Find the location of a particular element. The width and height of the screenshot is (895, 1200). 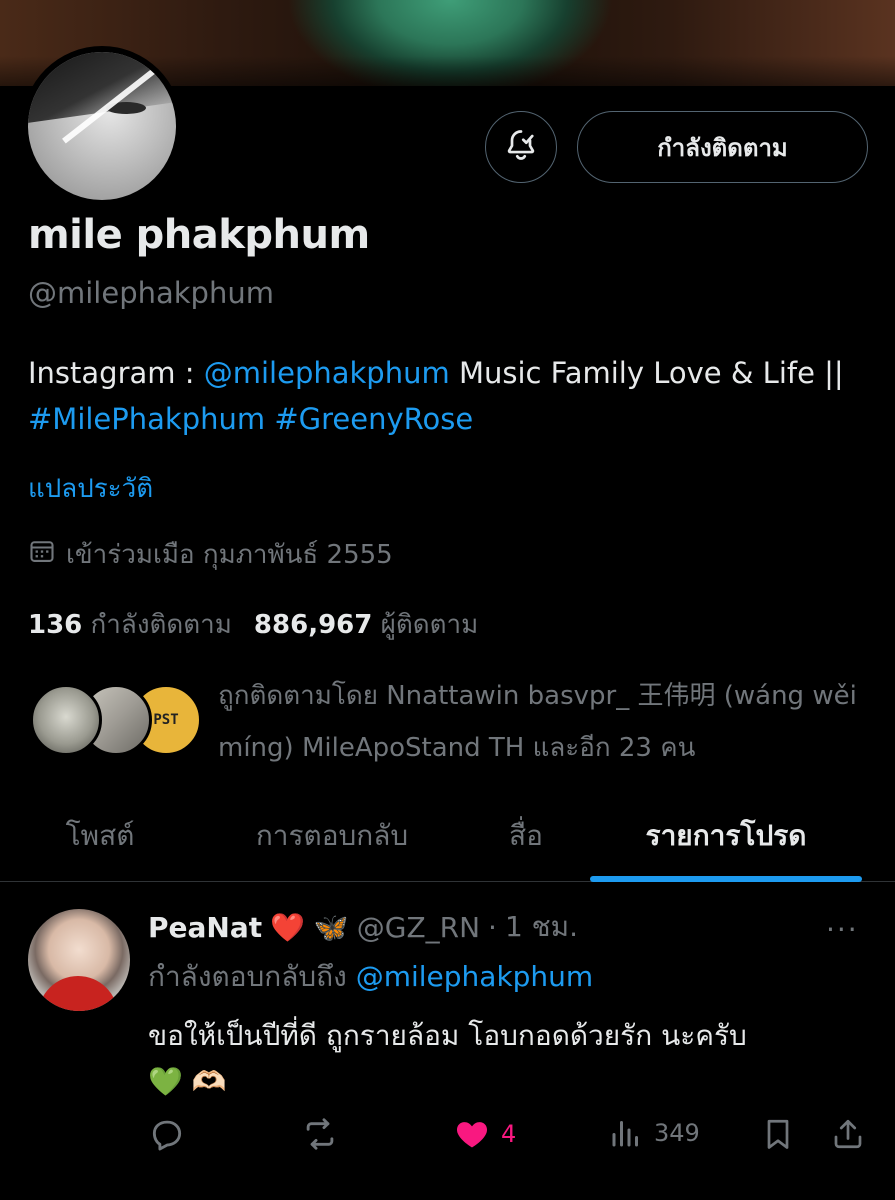

followed-by-avatars: PST is located at coordinates (116, 722).